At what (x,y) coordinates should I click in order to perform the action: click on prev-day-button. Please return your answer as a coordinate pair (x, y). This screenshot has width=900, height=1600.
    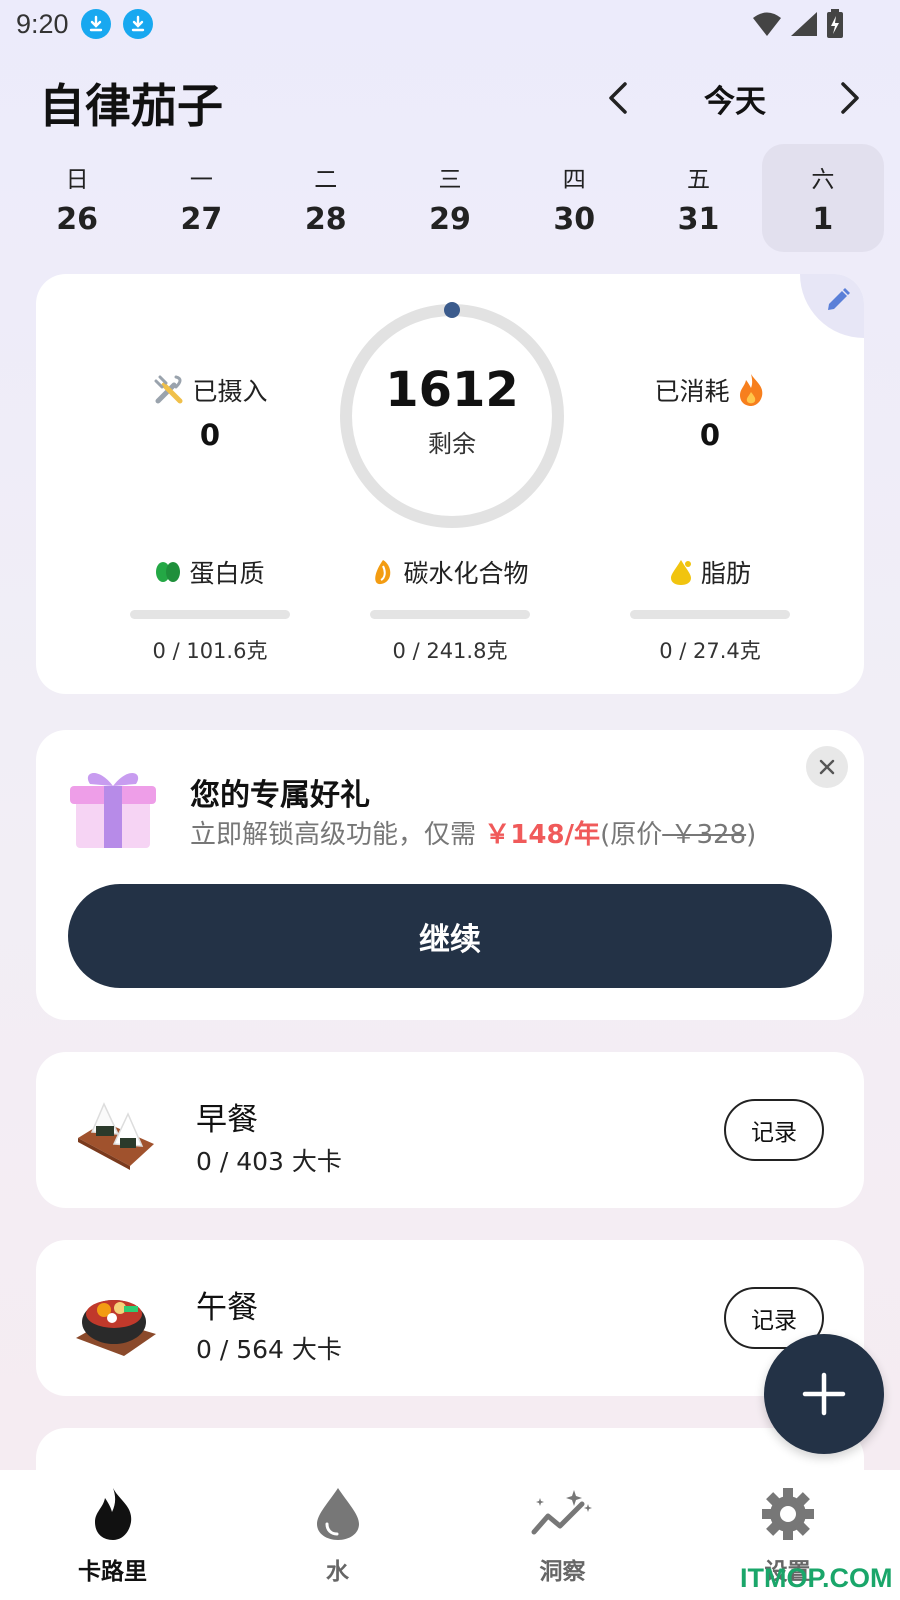
    Looking at the image, I should click on (618, 98).